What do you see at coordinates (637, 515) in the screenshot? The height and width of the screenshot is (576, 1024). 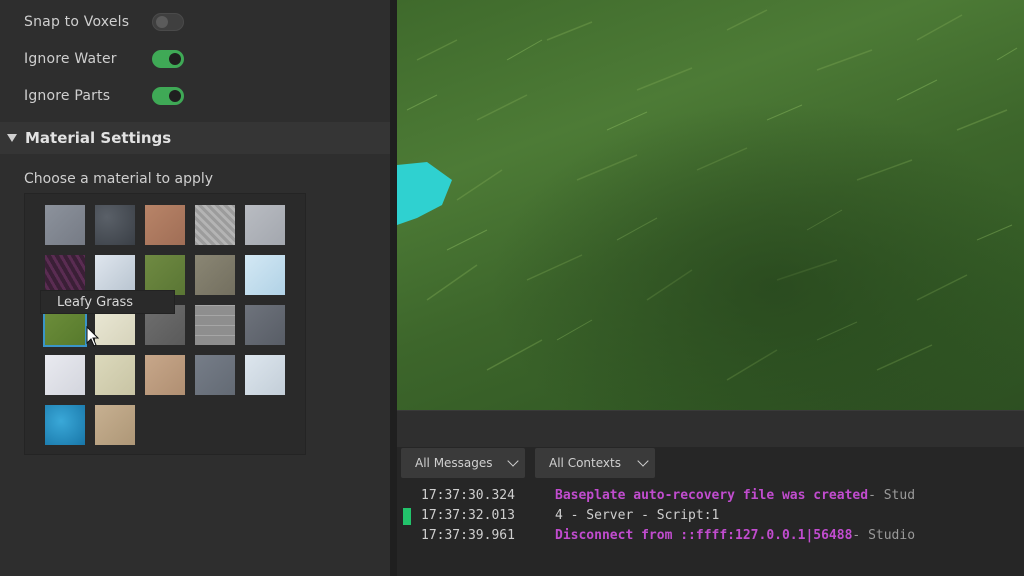 I see `log-message: 4 - Server - Script:1` at bounding box center [637, 515].